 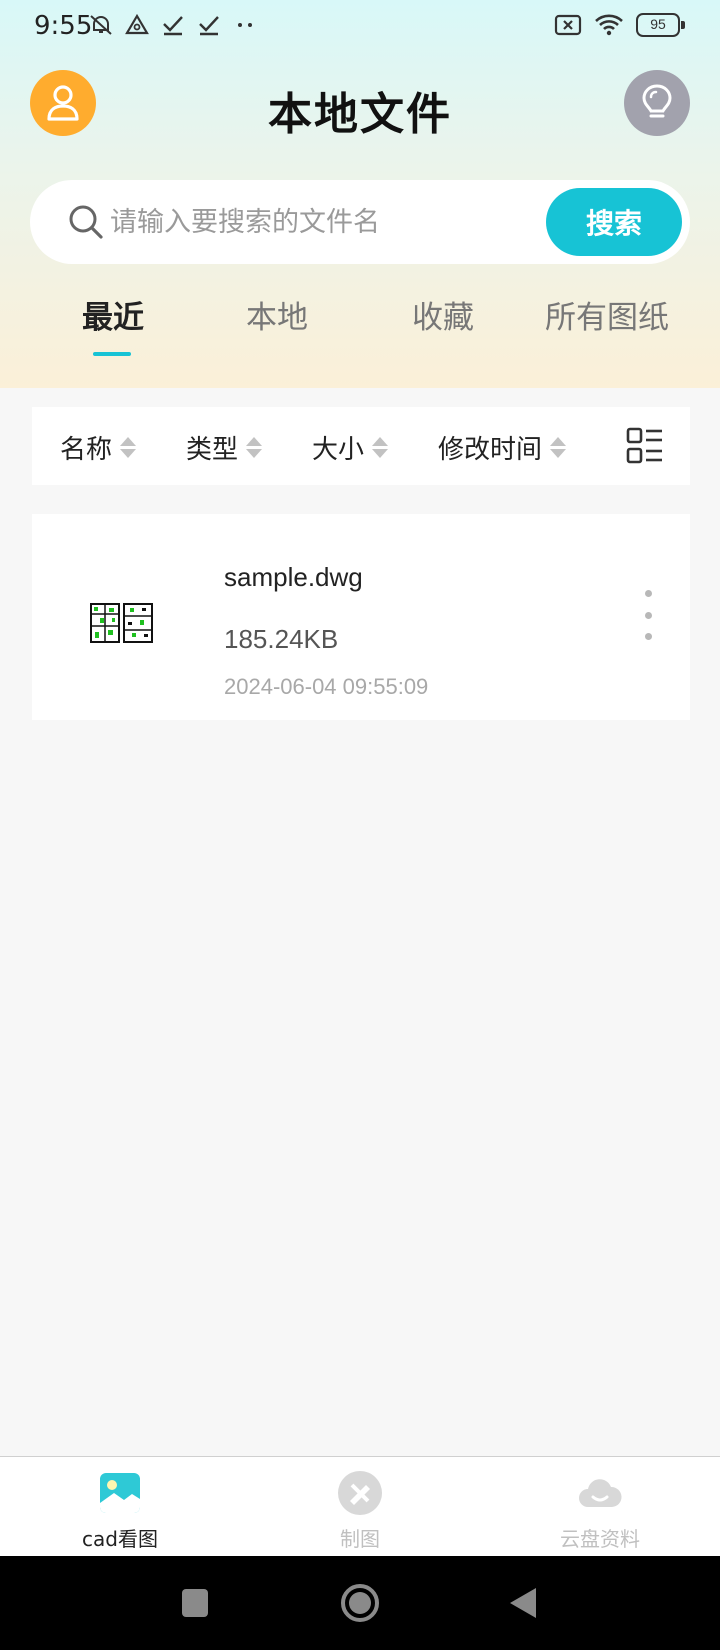 I want to click on status-bar: 9:55 95, so click(x=360, y=27).